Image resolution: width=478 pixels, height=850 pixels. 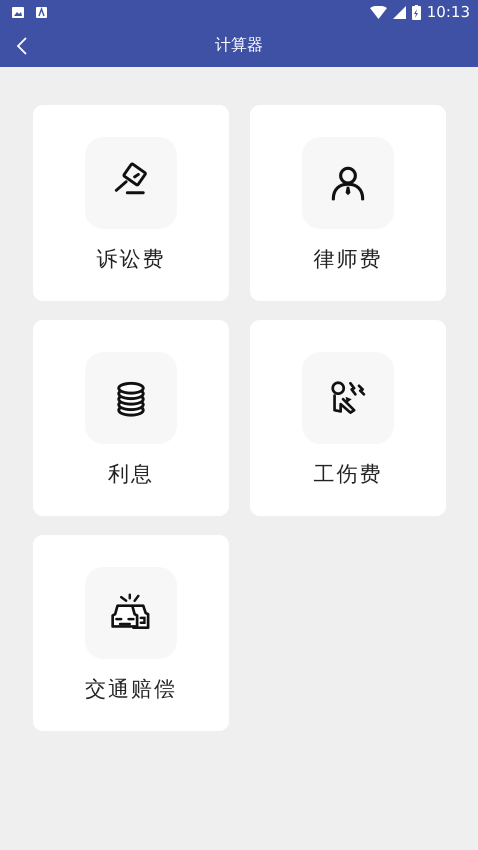 I want to click on calculator-card: 交通赔偿, so click(x=131, y=633).